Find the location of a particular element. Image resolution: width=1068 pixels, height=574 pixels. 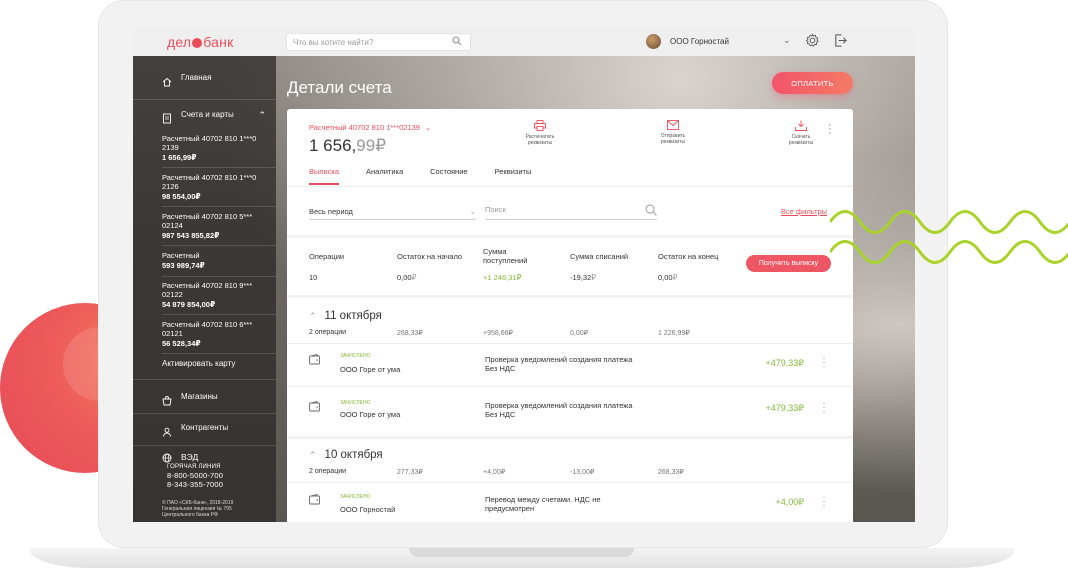

day-date: 10 октября is located at coordinates (353, 455).